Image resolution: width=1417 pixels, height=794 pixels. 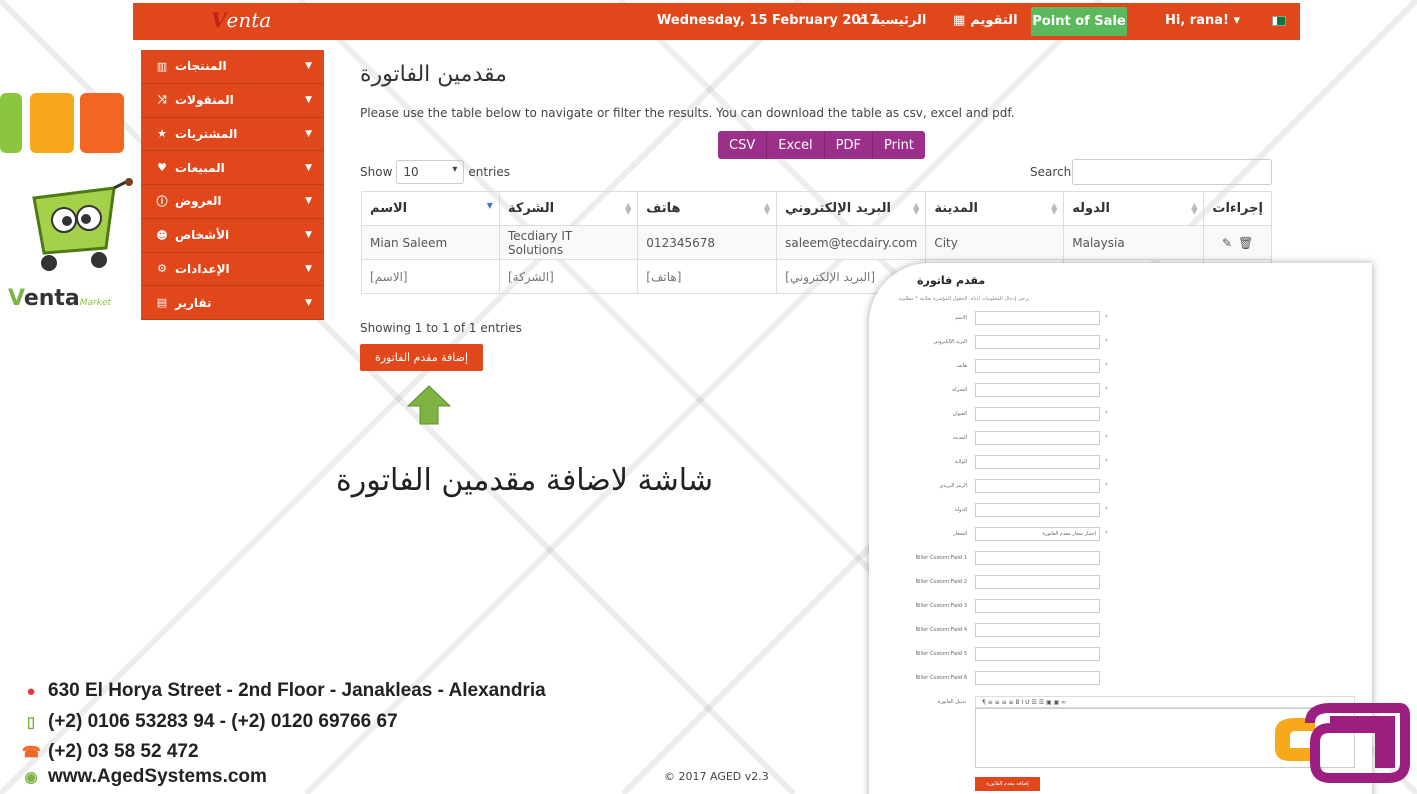 I want to click on current-date: Wednesday, 15 February 2017, so click(x=768, y=20).